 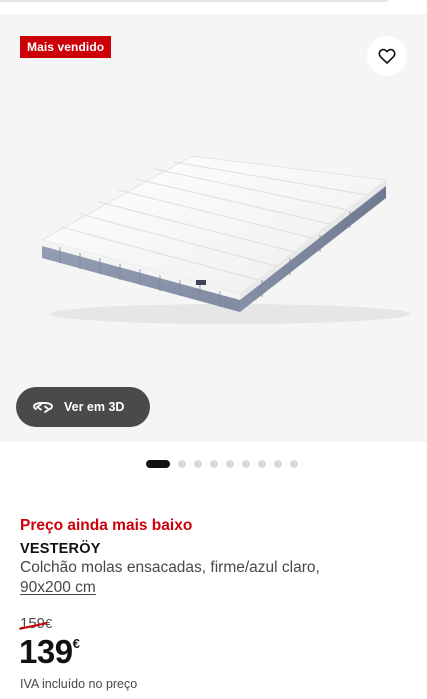 I want to click on vat-note: IVA incluído no preço, so click(x=79, y=684).